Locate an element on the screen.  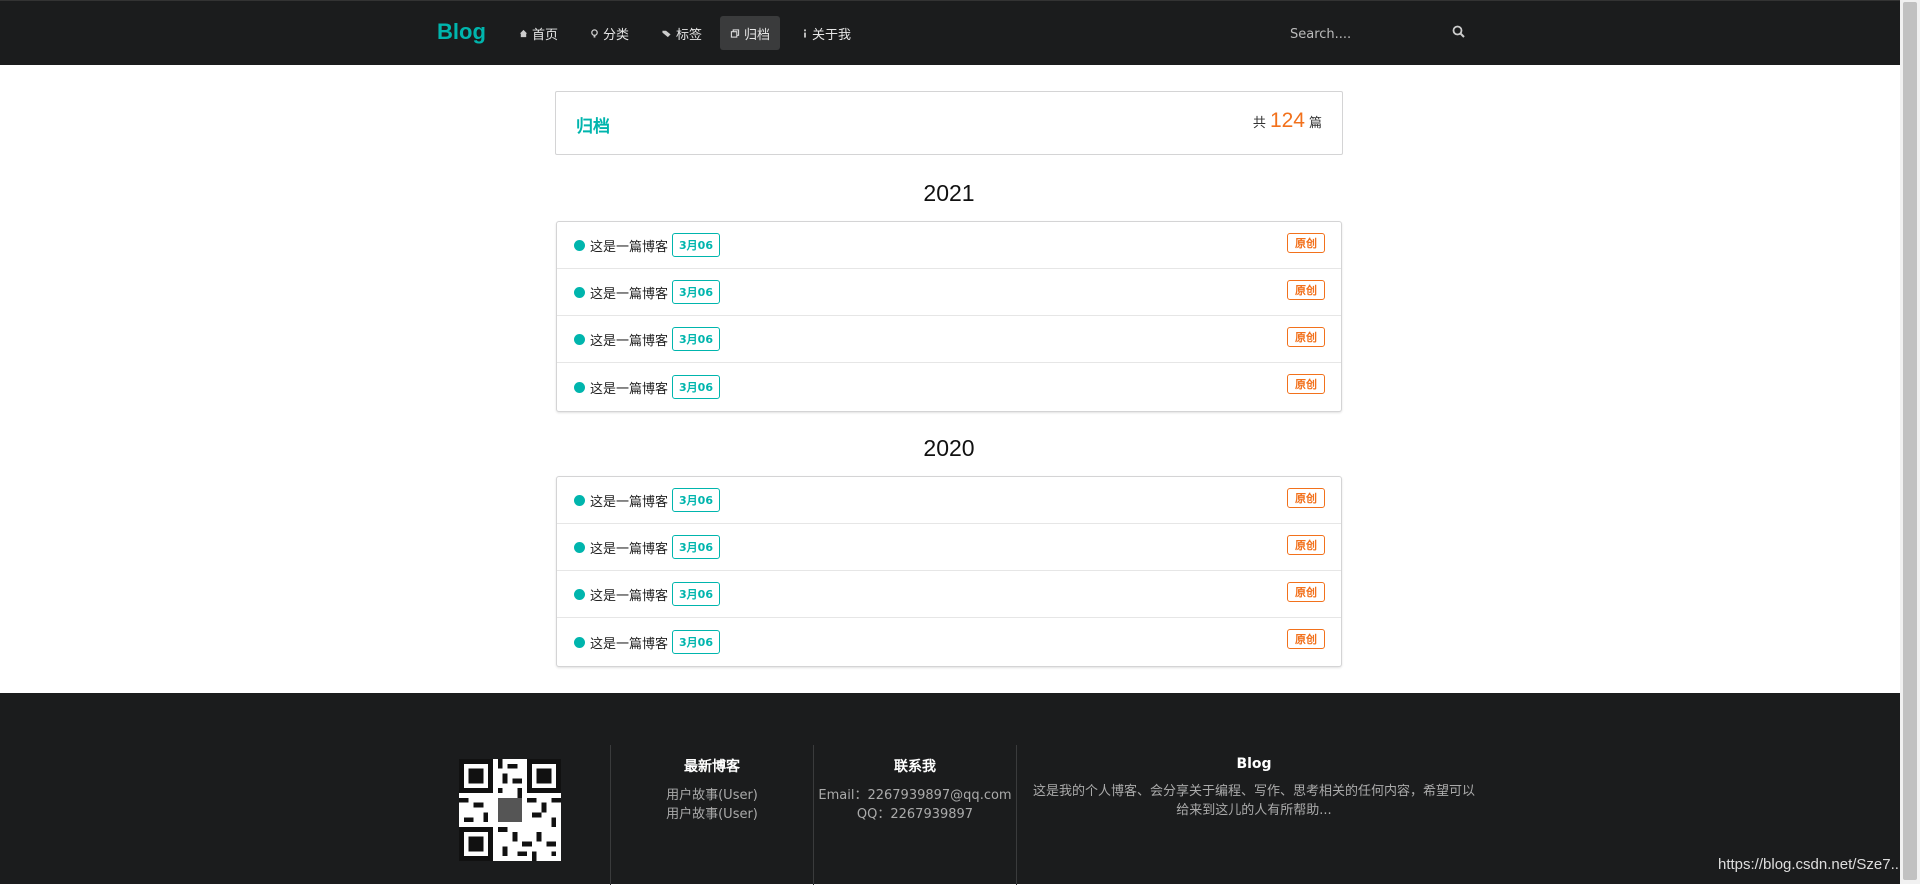
archive-header: 归档 共 124 篇 is located at coordinates (949, 123).